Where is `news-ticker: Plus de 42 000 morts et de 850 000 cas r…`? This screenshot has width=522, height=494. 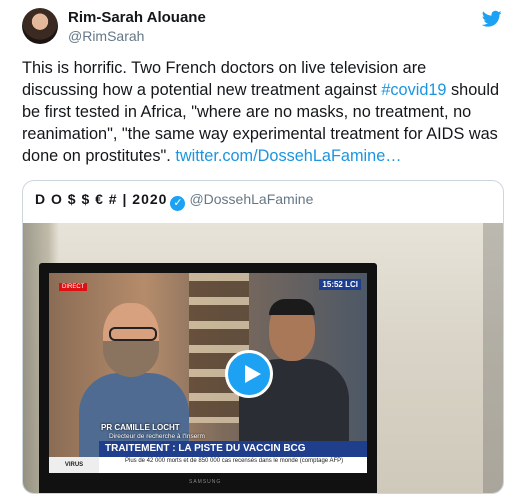
news-ticker: Plus de 42 000 morts et de 850 000 cas r… is located at coordinates (233, 465).